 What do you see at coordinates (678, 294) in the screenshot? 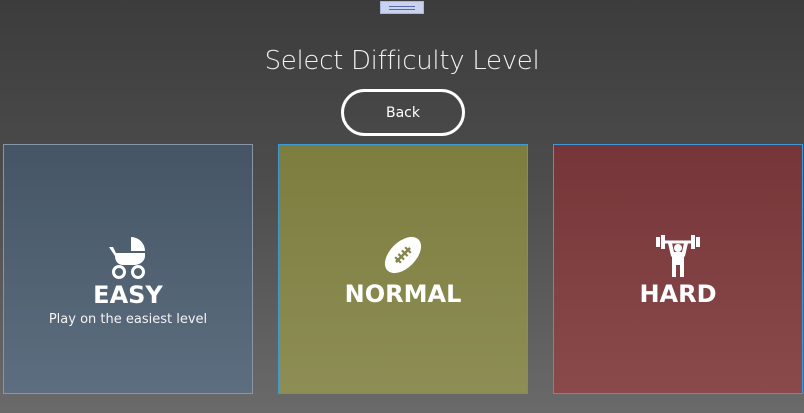
I see `tile-label-hard: HARD` at bounding box center [678, 294].